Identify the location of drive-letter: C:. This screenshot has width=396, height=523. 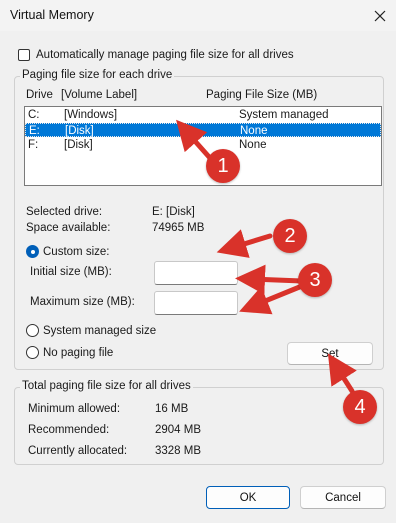
(34, 115).